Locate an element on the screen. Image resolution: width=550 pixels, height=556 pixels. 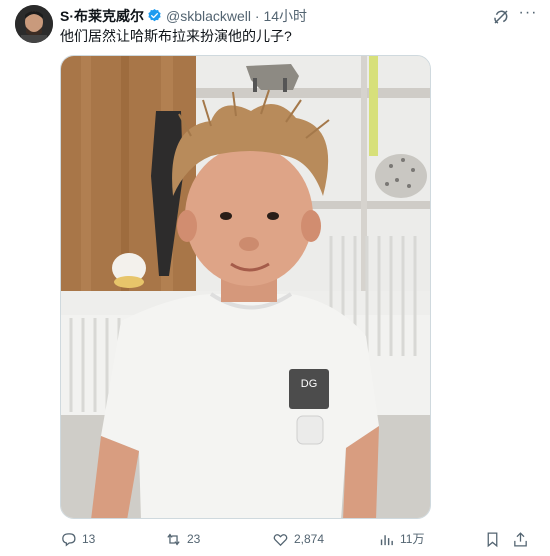
reply-count: 13 is located at coordinates (89, 539).